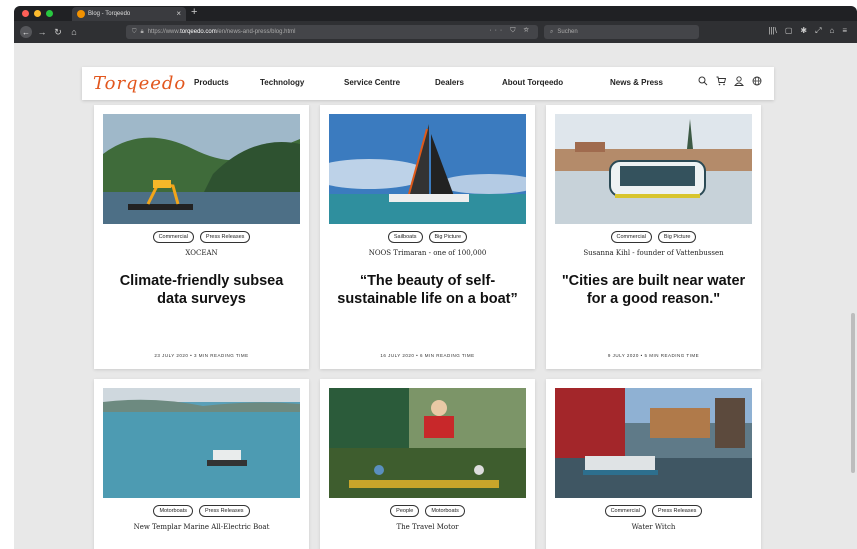  Describe the element at coordinates (201, 527) in the screenshot. I see `article-subtitle: New Templar Marine All-Electric Boat` at that location.